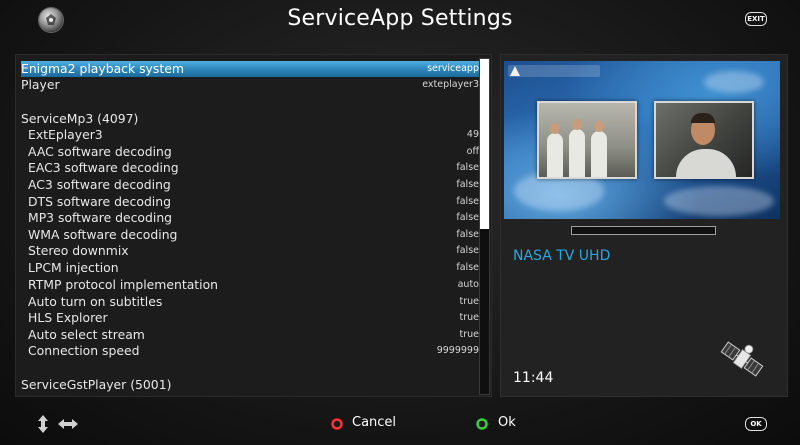  What do you see at coordinates (742, 359) in the screenshot?
I see `satellite-icon` at bounding box center [742, 359].